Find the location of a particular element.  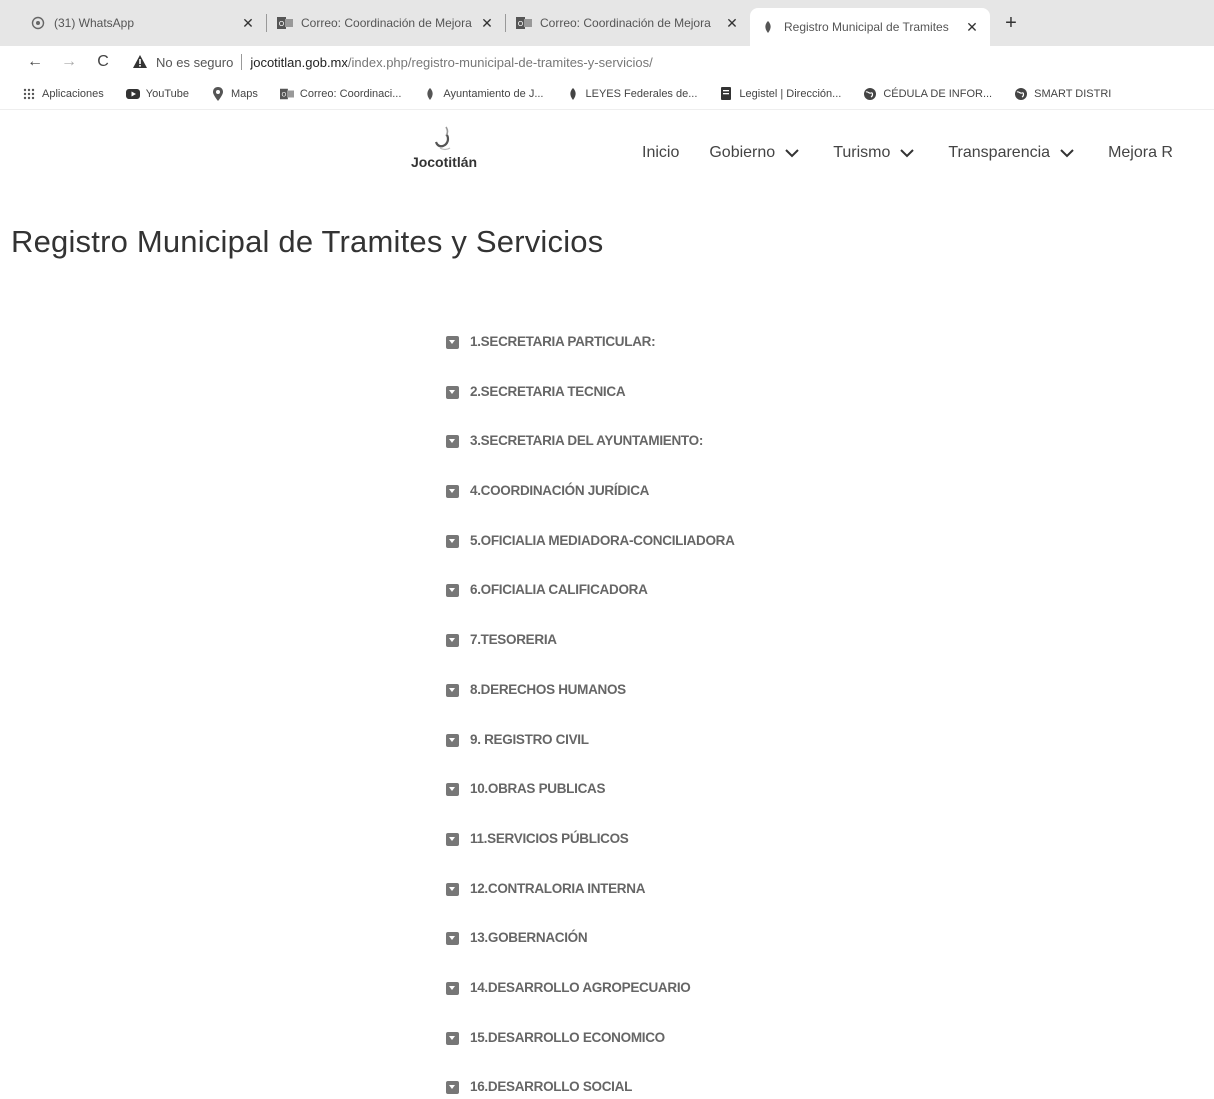

list-item: 7.TESORERIA is located at coordinates (590, 657).